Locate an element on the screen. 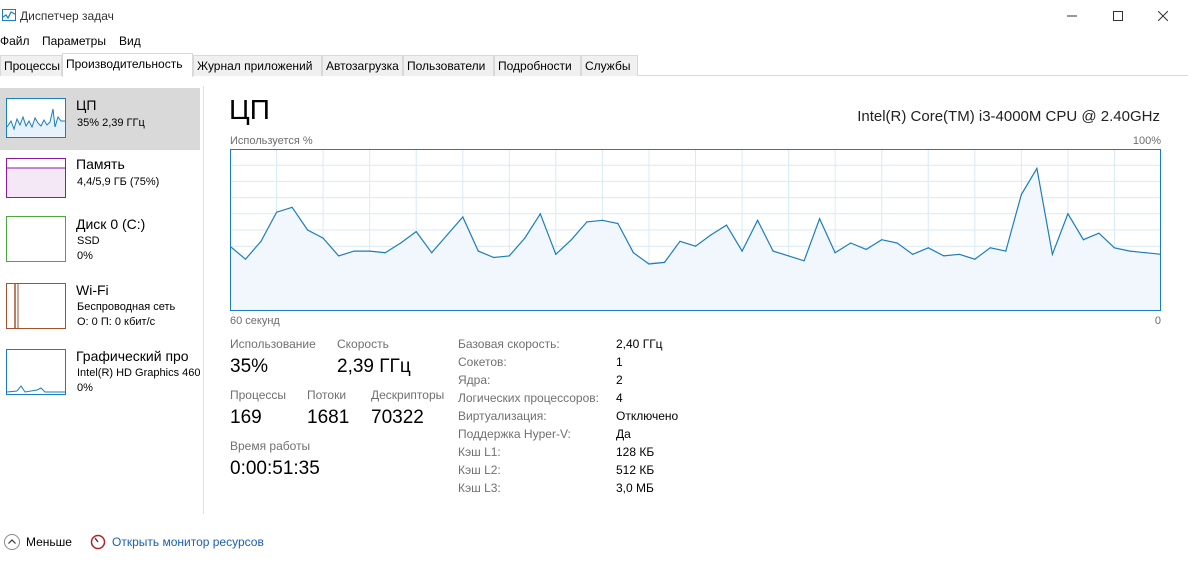 The width and height of the screenshot is (1188, 568). uptime-label: Время работы is located at coordinates (270, 446).